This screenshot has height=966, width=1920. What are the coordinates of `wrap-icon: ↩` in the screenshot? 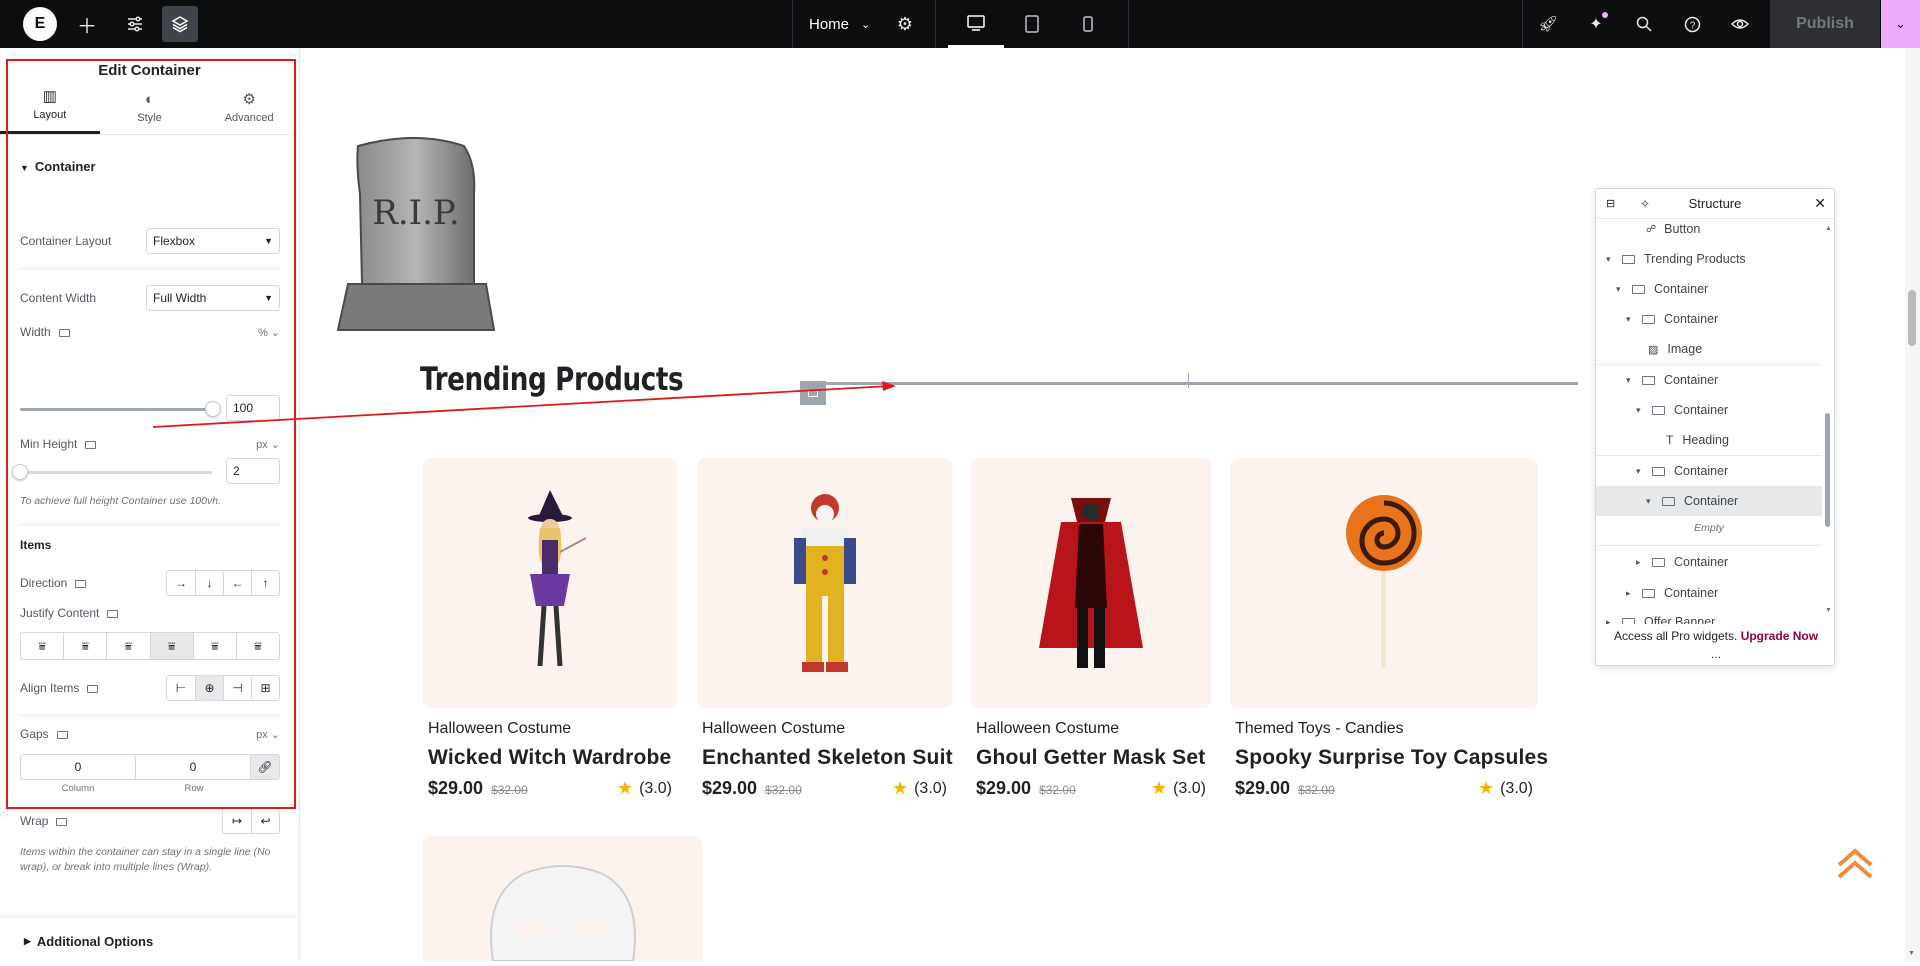 It's located at (265, 821).